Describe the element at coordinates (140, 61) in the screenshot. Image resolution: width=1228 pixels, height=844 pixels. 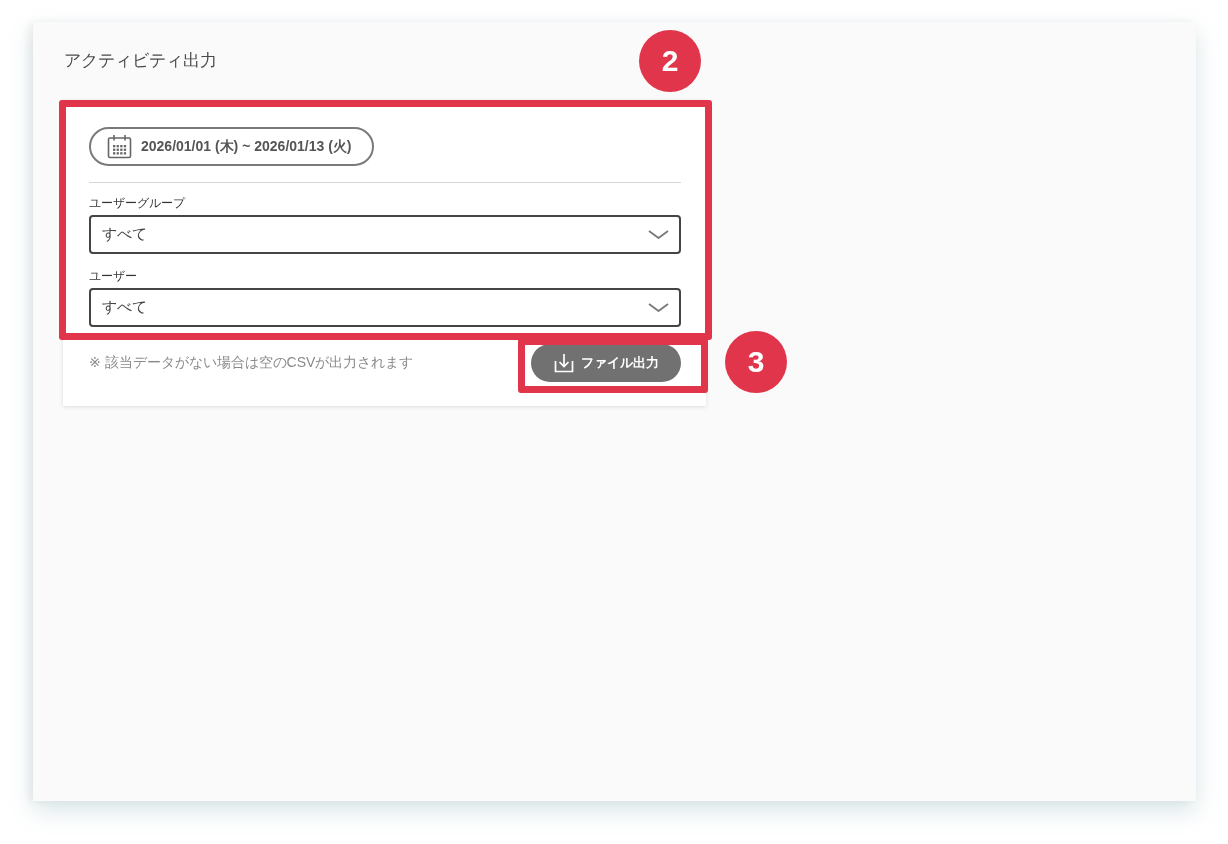
I see `page-title: アクティビティ出力` at that location.